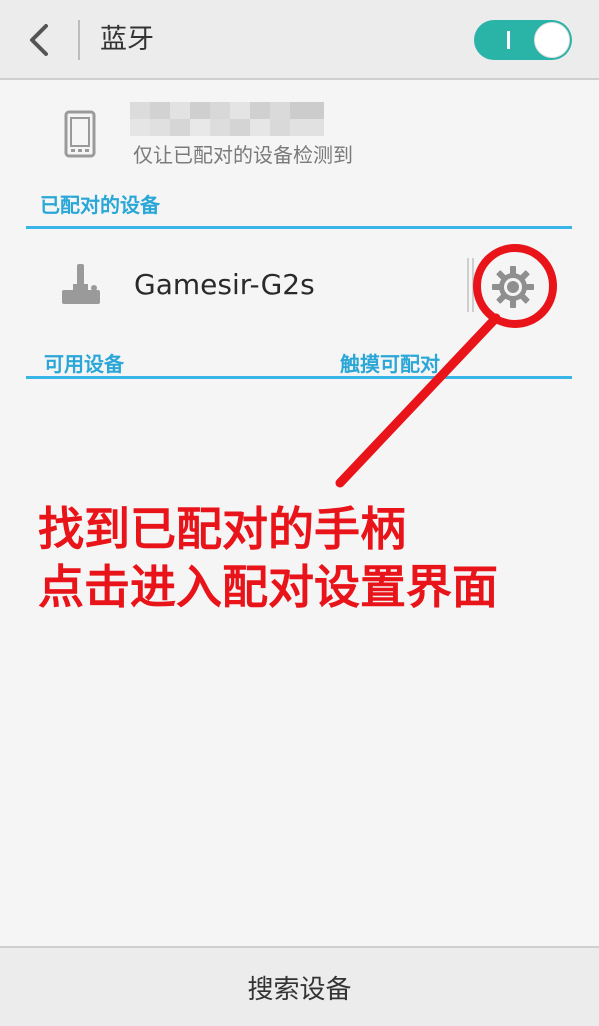 The height and width of the screenshot is (1026, 599). I want to click on bluetooth-toggle, so click(523, 40).